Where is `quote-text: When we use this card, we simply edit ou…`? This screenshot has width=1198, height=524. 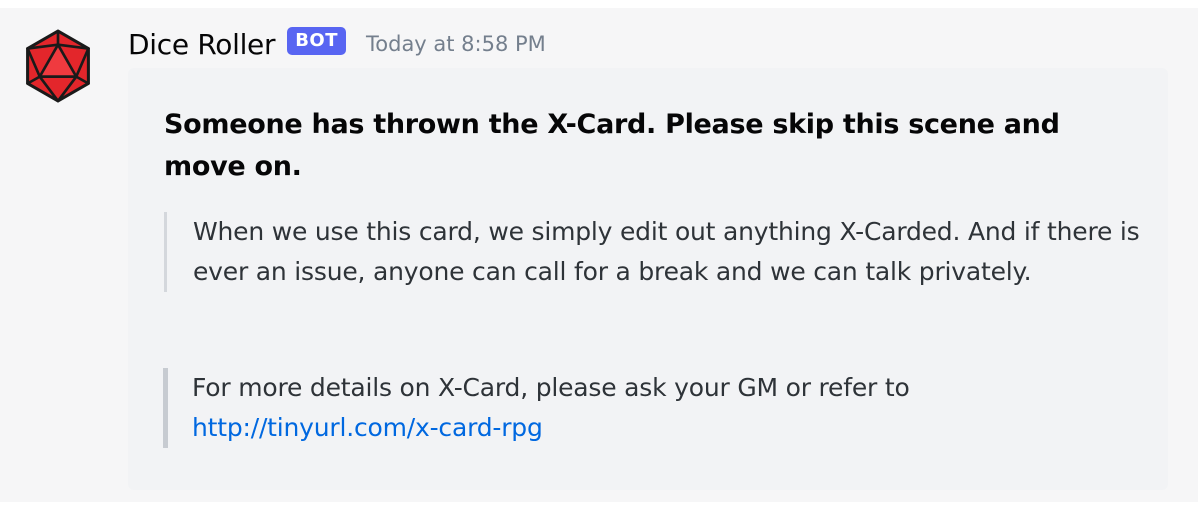
quote-text: When we use this card, we simply edit ou… is located at coordinates (666, 251).